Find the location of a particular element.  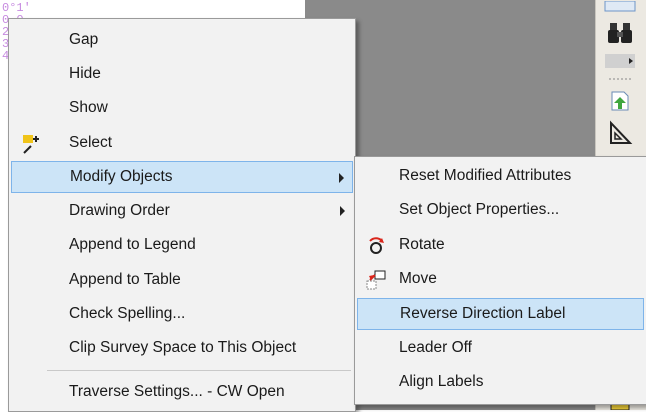

toolbar-separator is located at coordinates (620, 79).